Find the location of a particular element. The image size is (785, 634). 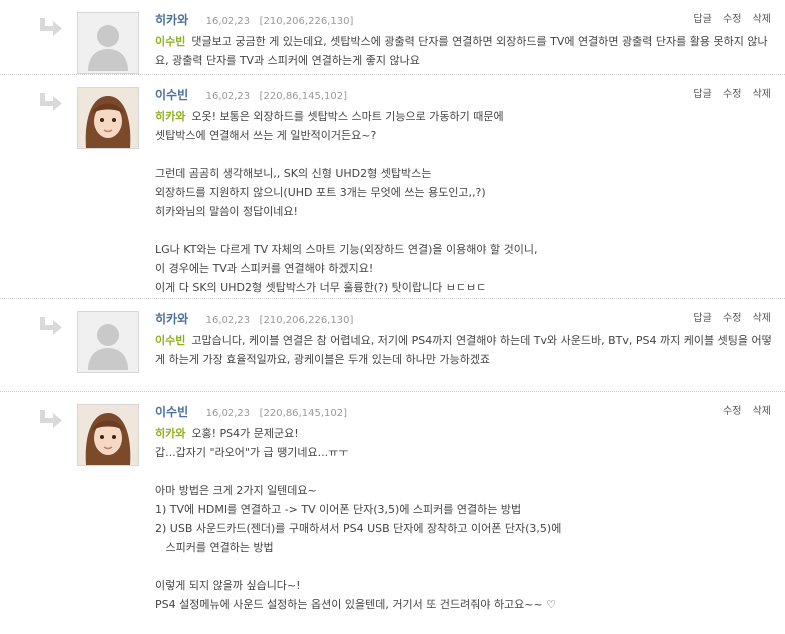

comment-header: 이수빈 16,02,23 [220,86,145,102] 답글 수정 삭제 is located at coordinates (470, 95).